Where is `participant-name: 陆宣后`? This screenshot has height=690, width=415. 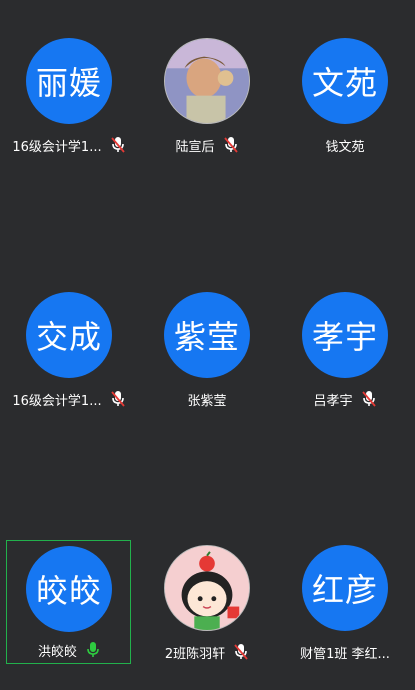 participant-name: 陆宣后 is located at coordinates (195, 147).